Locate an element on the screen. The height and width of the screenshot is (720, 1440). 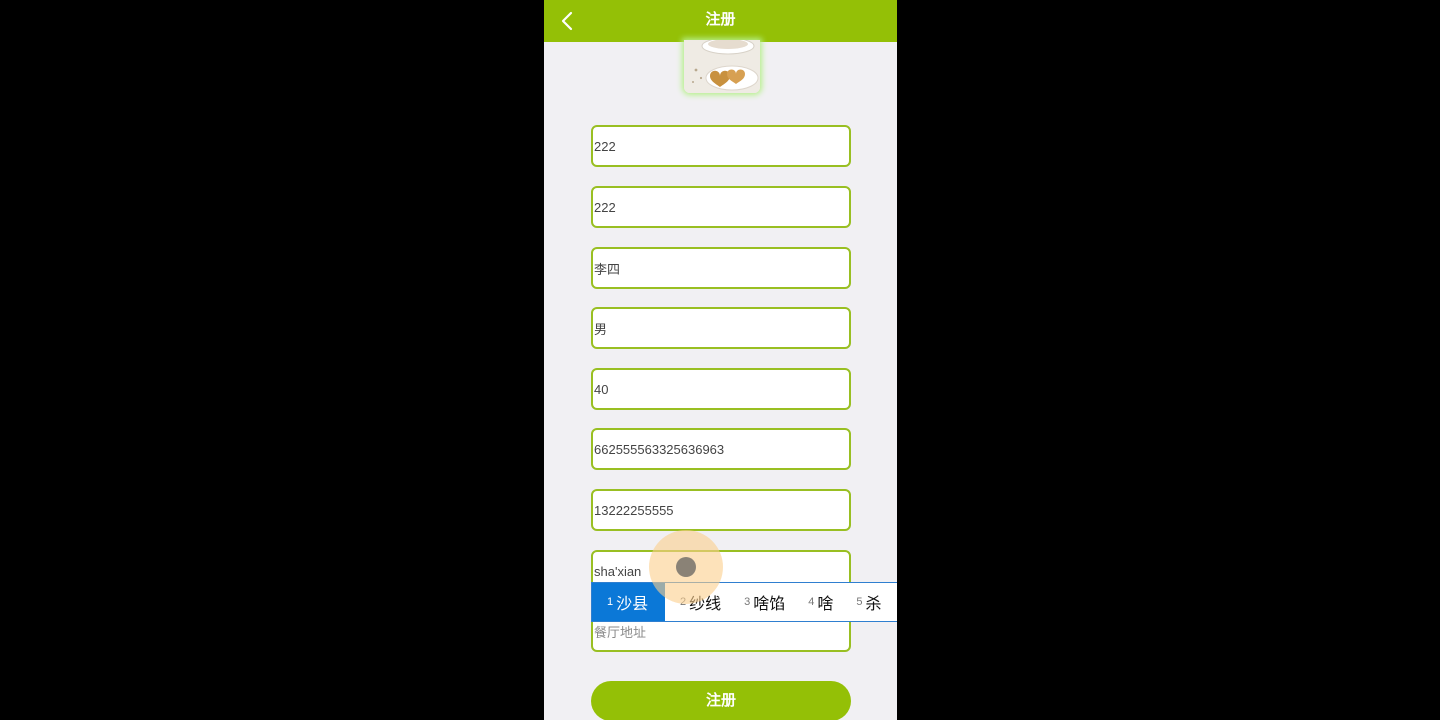
field-5-input is located at coordinates (721, 389).